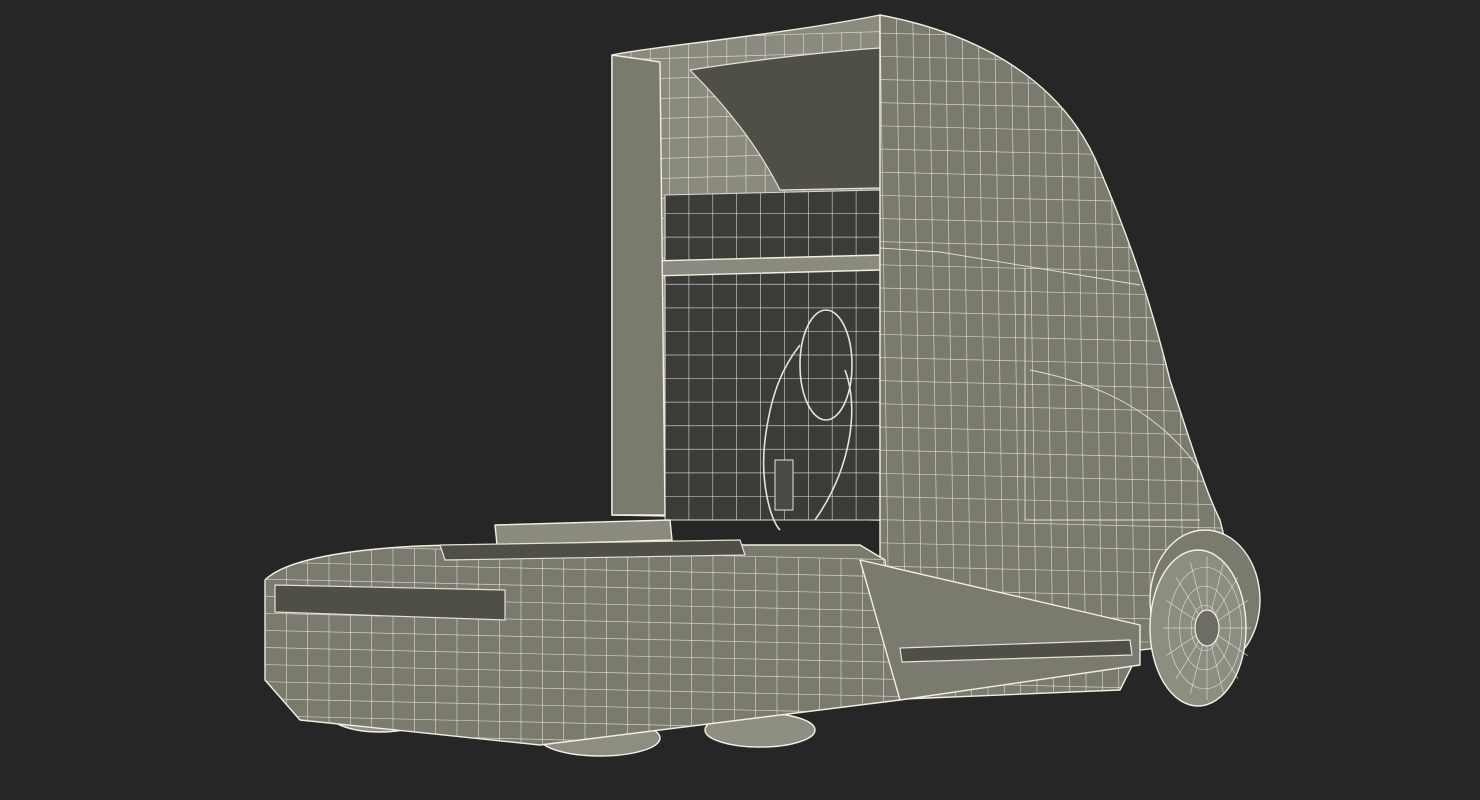 This screenshot has width=1480, height=800. Describe the element at coordinates (746, 267) in the screenshot. I see `cab-back-frame` at that location.